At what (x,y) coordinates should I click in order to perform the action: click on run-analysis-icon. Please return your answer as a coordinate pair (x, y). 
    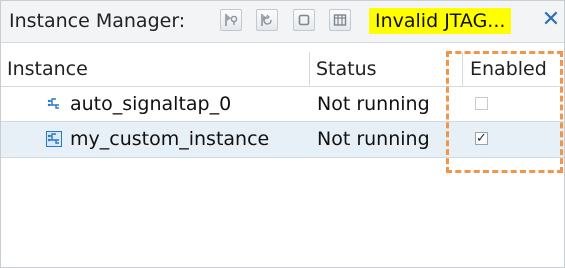
    Looking at the image, I should click on (231, 20).